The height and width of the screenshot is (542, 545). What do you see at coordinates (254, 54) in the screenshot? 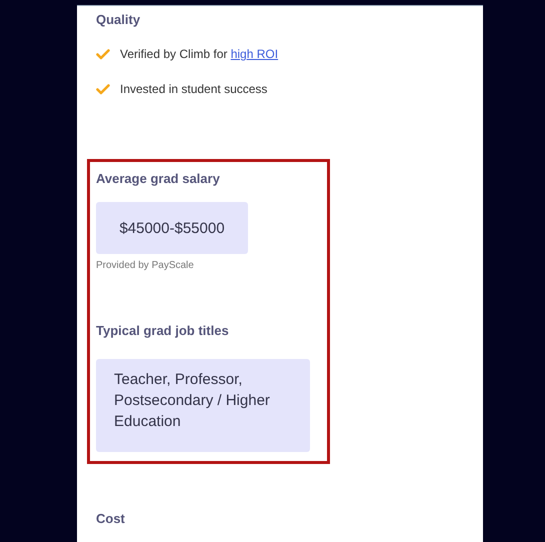
I see `roi-link: high ROI` at bounding box center [254, 54].